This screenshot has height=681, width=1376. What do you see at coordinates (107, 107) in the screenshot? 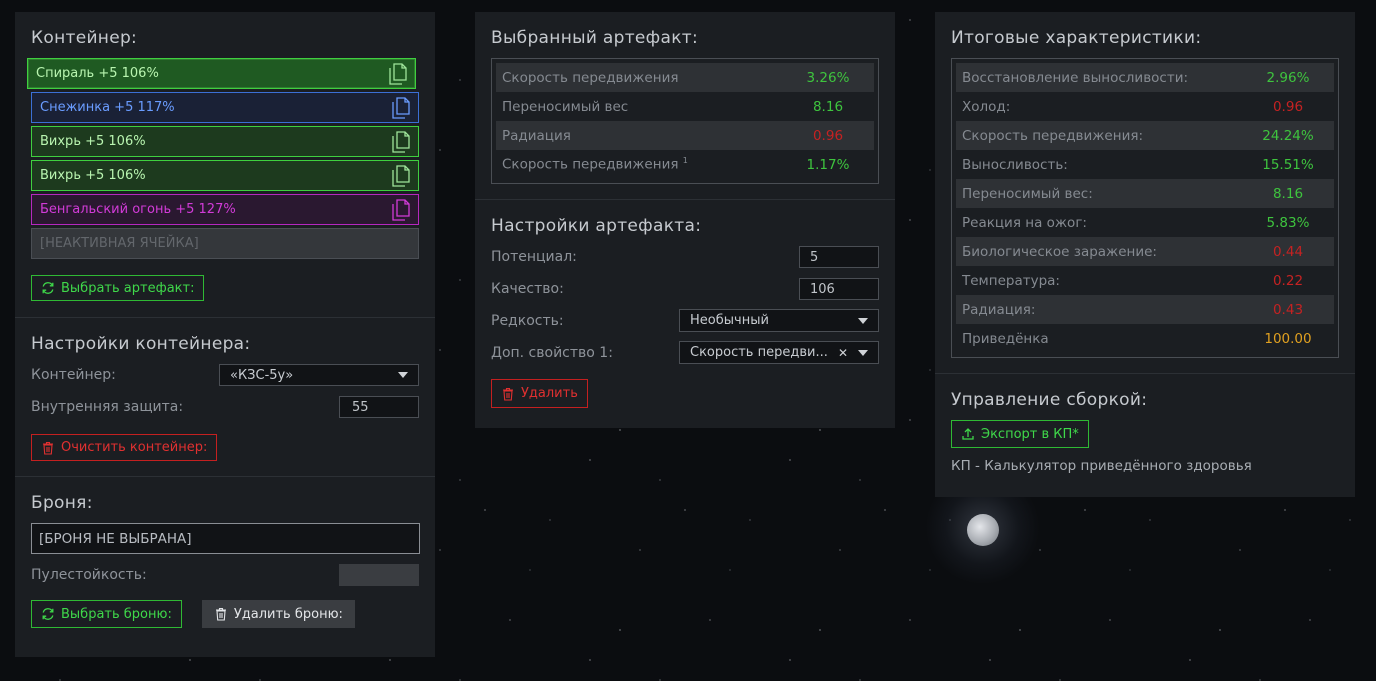
I see `slot-label: Снежинка +5 117%` at bounding box center [107, 107].